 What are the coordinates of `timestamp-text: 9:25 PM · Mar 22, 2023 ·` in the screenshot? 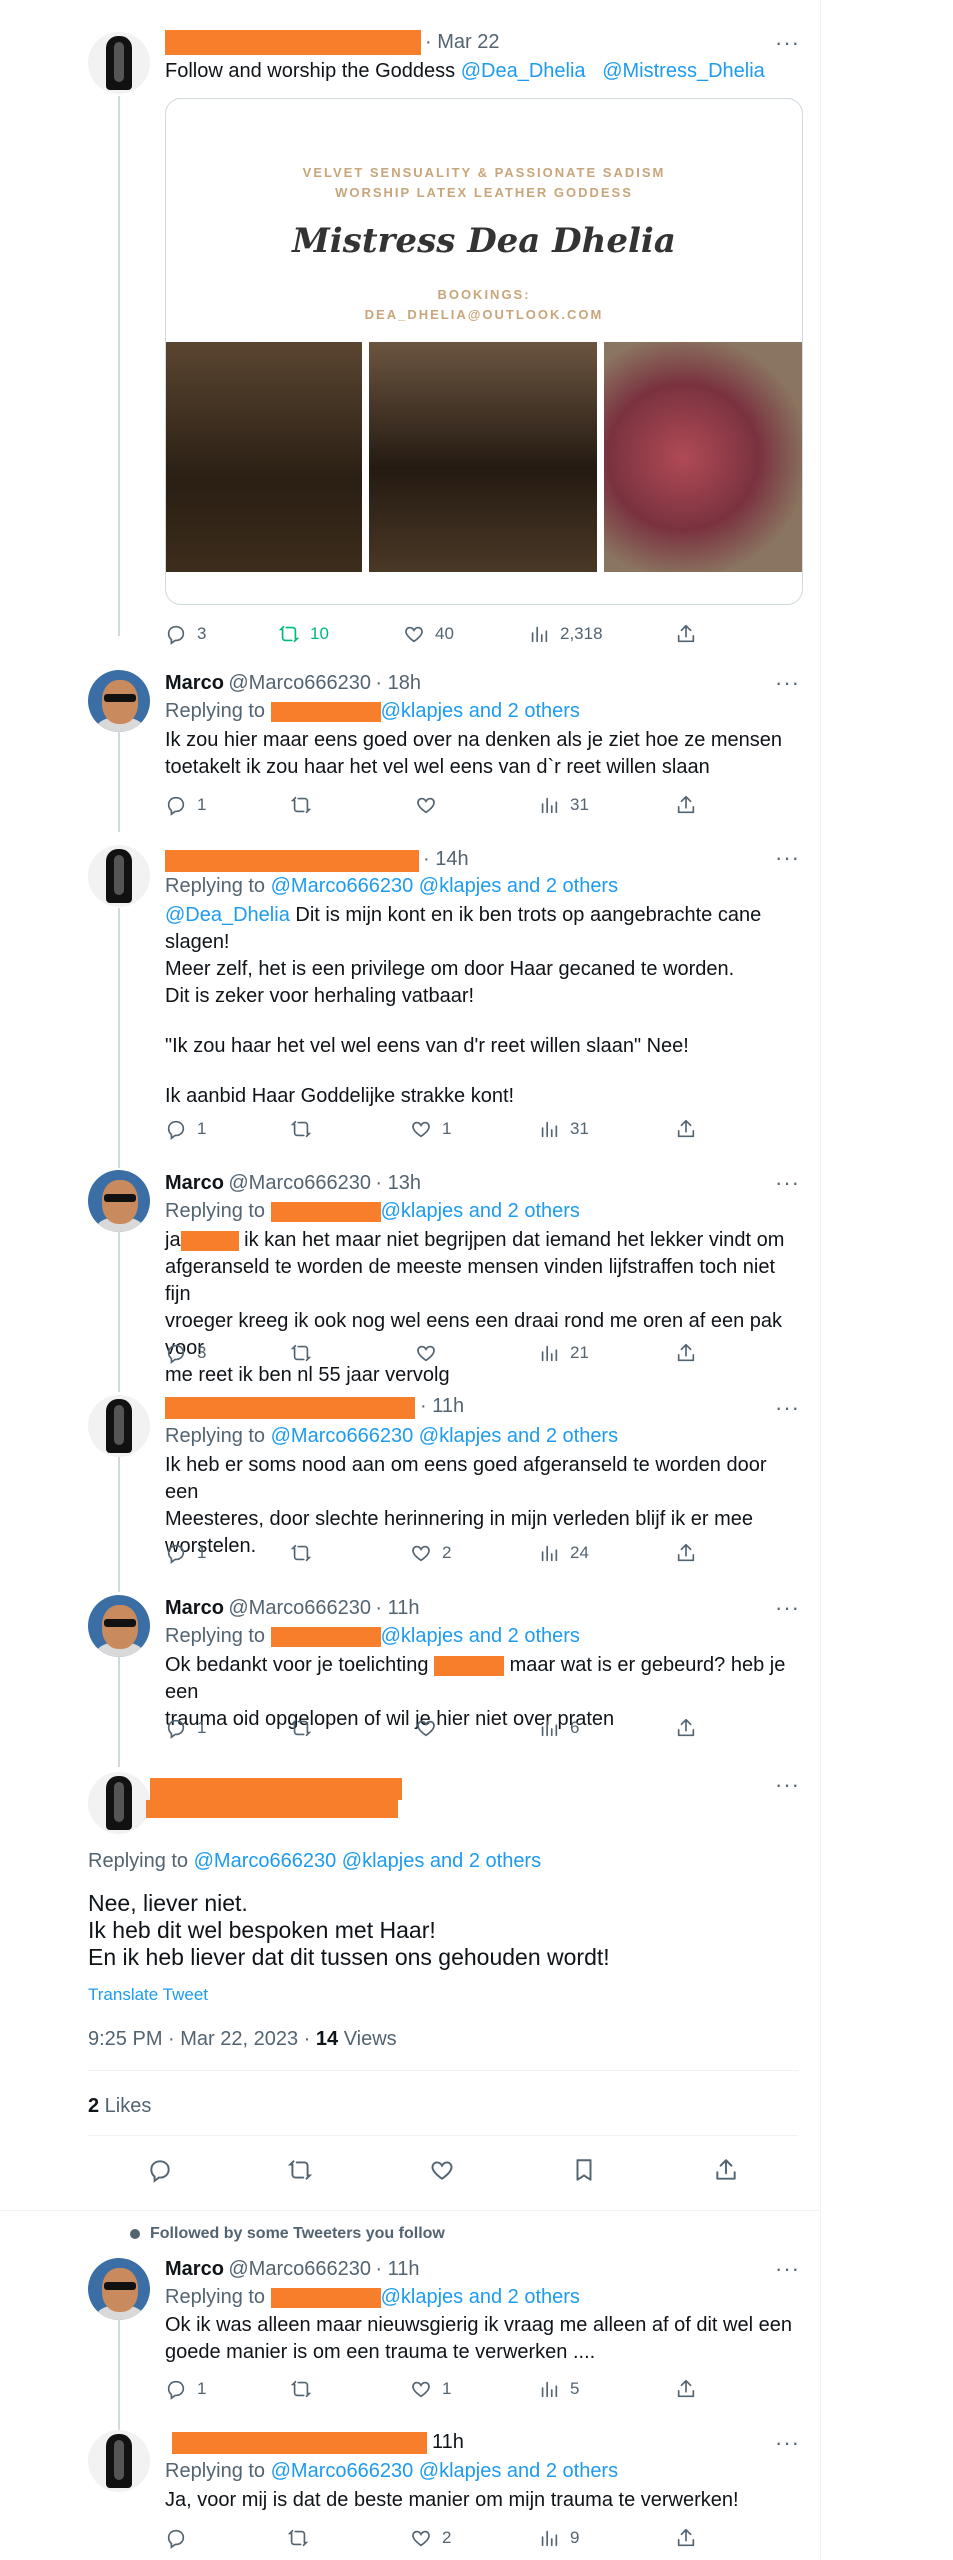 It's located at (202, 2039).